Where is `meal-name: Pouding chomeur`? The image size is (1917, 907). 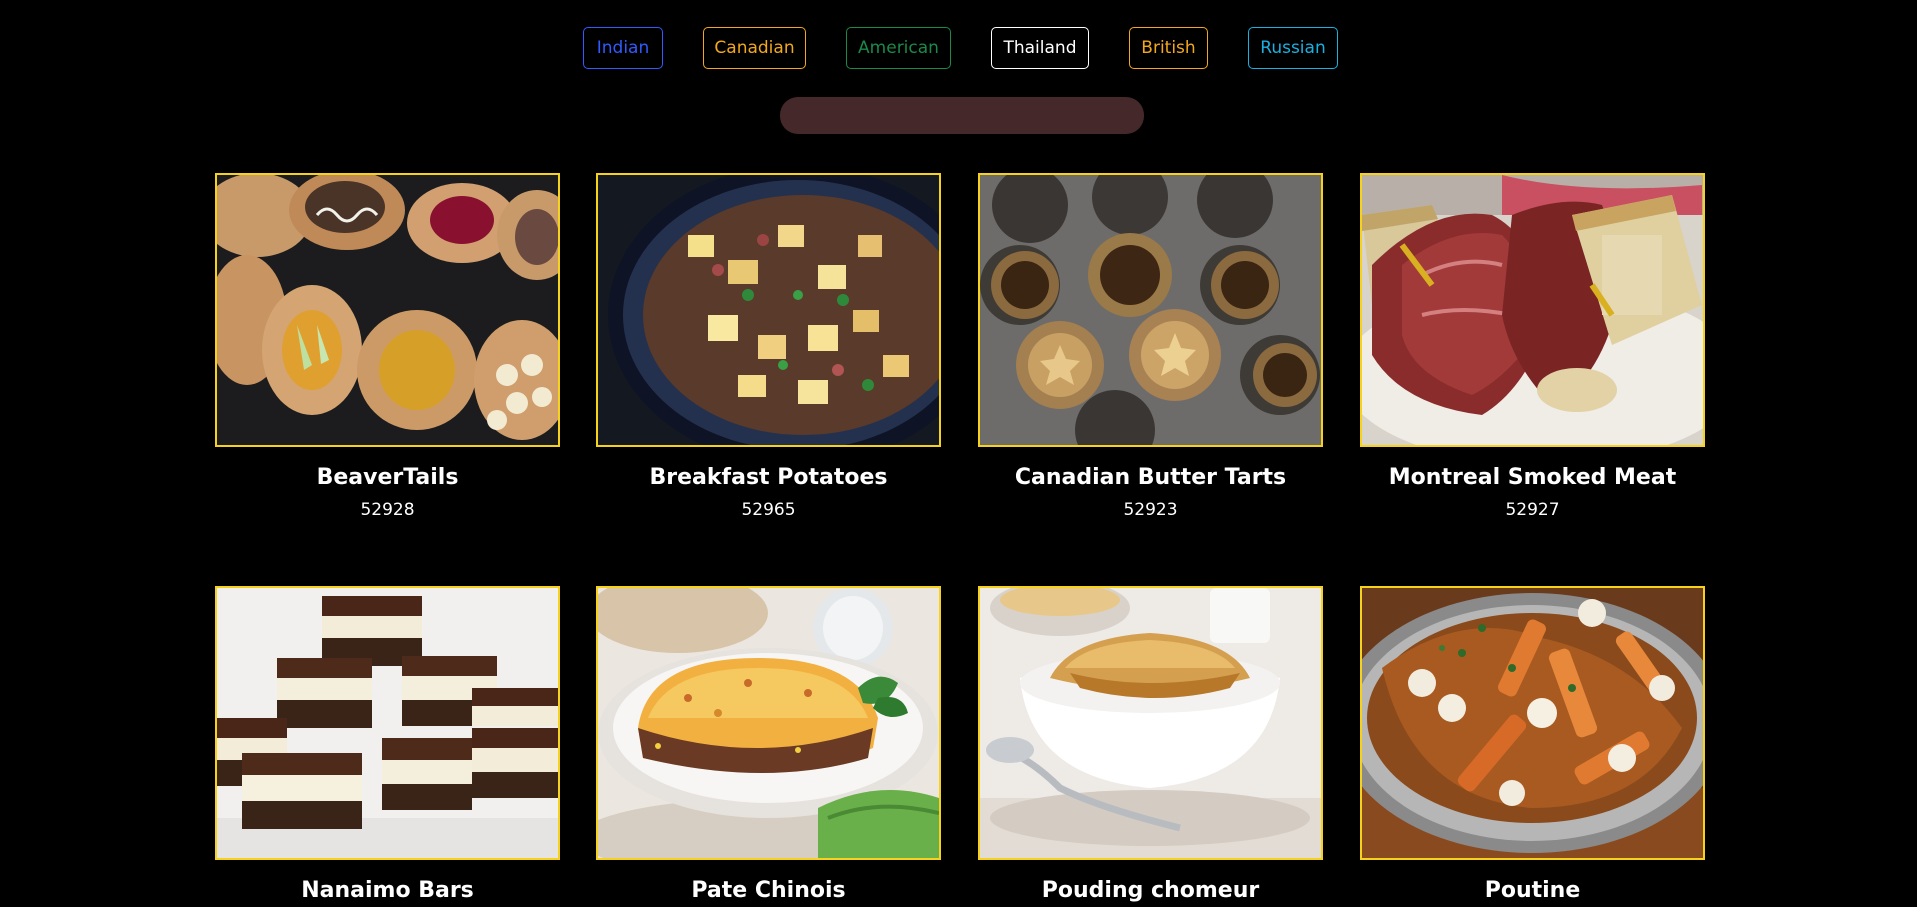 meal-name: Pouding chomeur is located at coordinates (1150, 890).